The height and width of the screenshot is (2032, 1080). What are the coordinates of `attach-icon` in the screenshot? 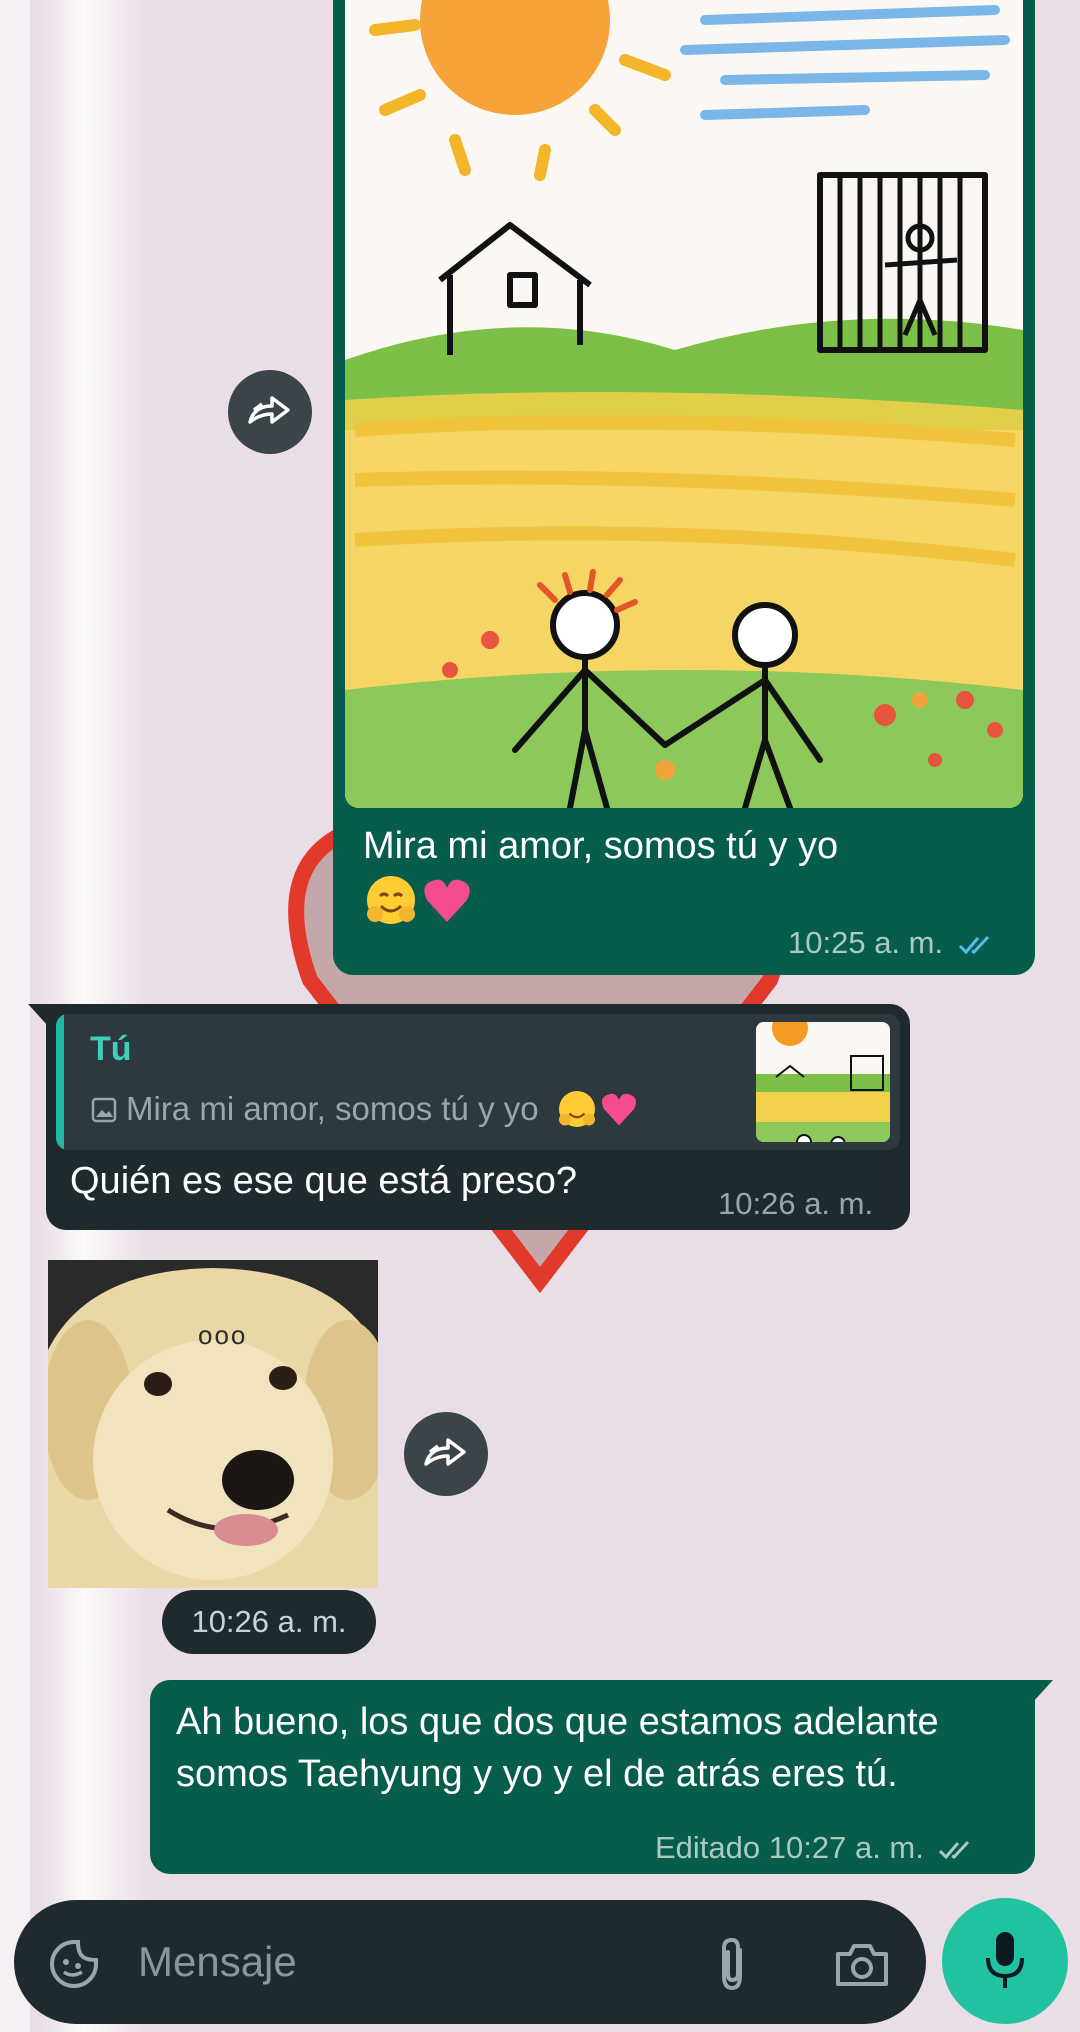 It's located at (732, 1964).